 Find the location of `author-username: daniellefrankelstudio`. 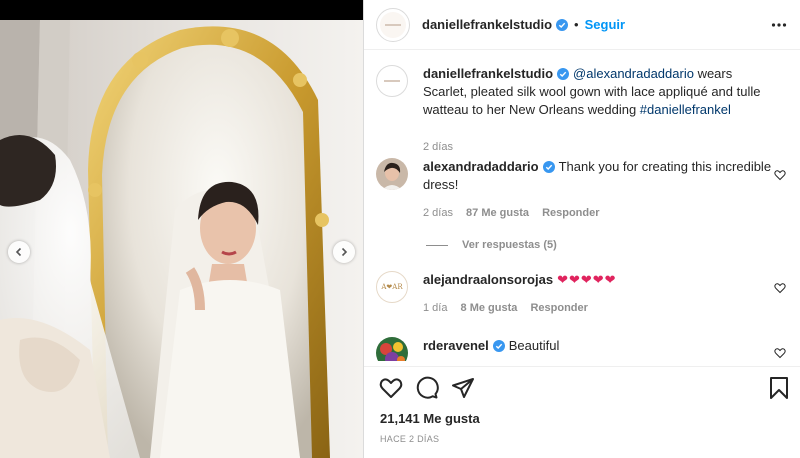

author-username: daniellefrankelstudio is located at coordinates (487, 24).